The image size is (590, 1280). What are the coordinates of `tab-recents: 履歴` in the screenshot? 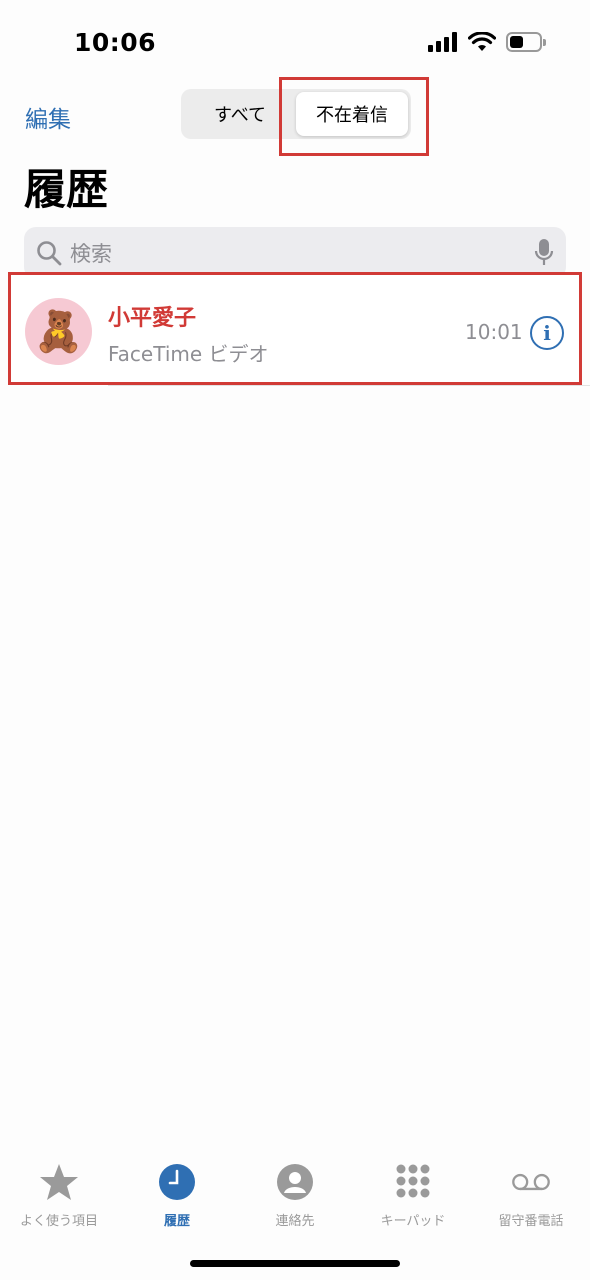 It's located at (177, 1198).